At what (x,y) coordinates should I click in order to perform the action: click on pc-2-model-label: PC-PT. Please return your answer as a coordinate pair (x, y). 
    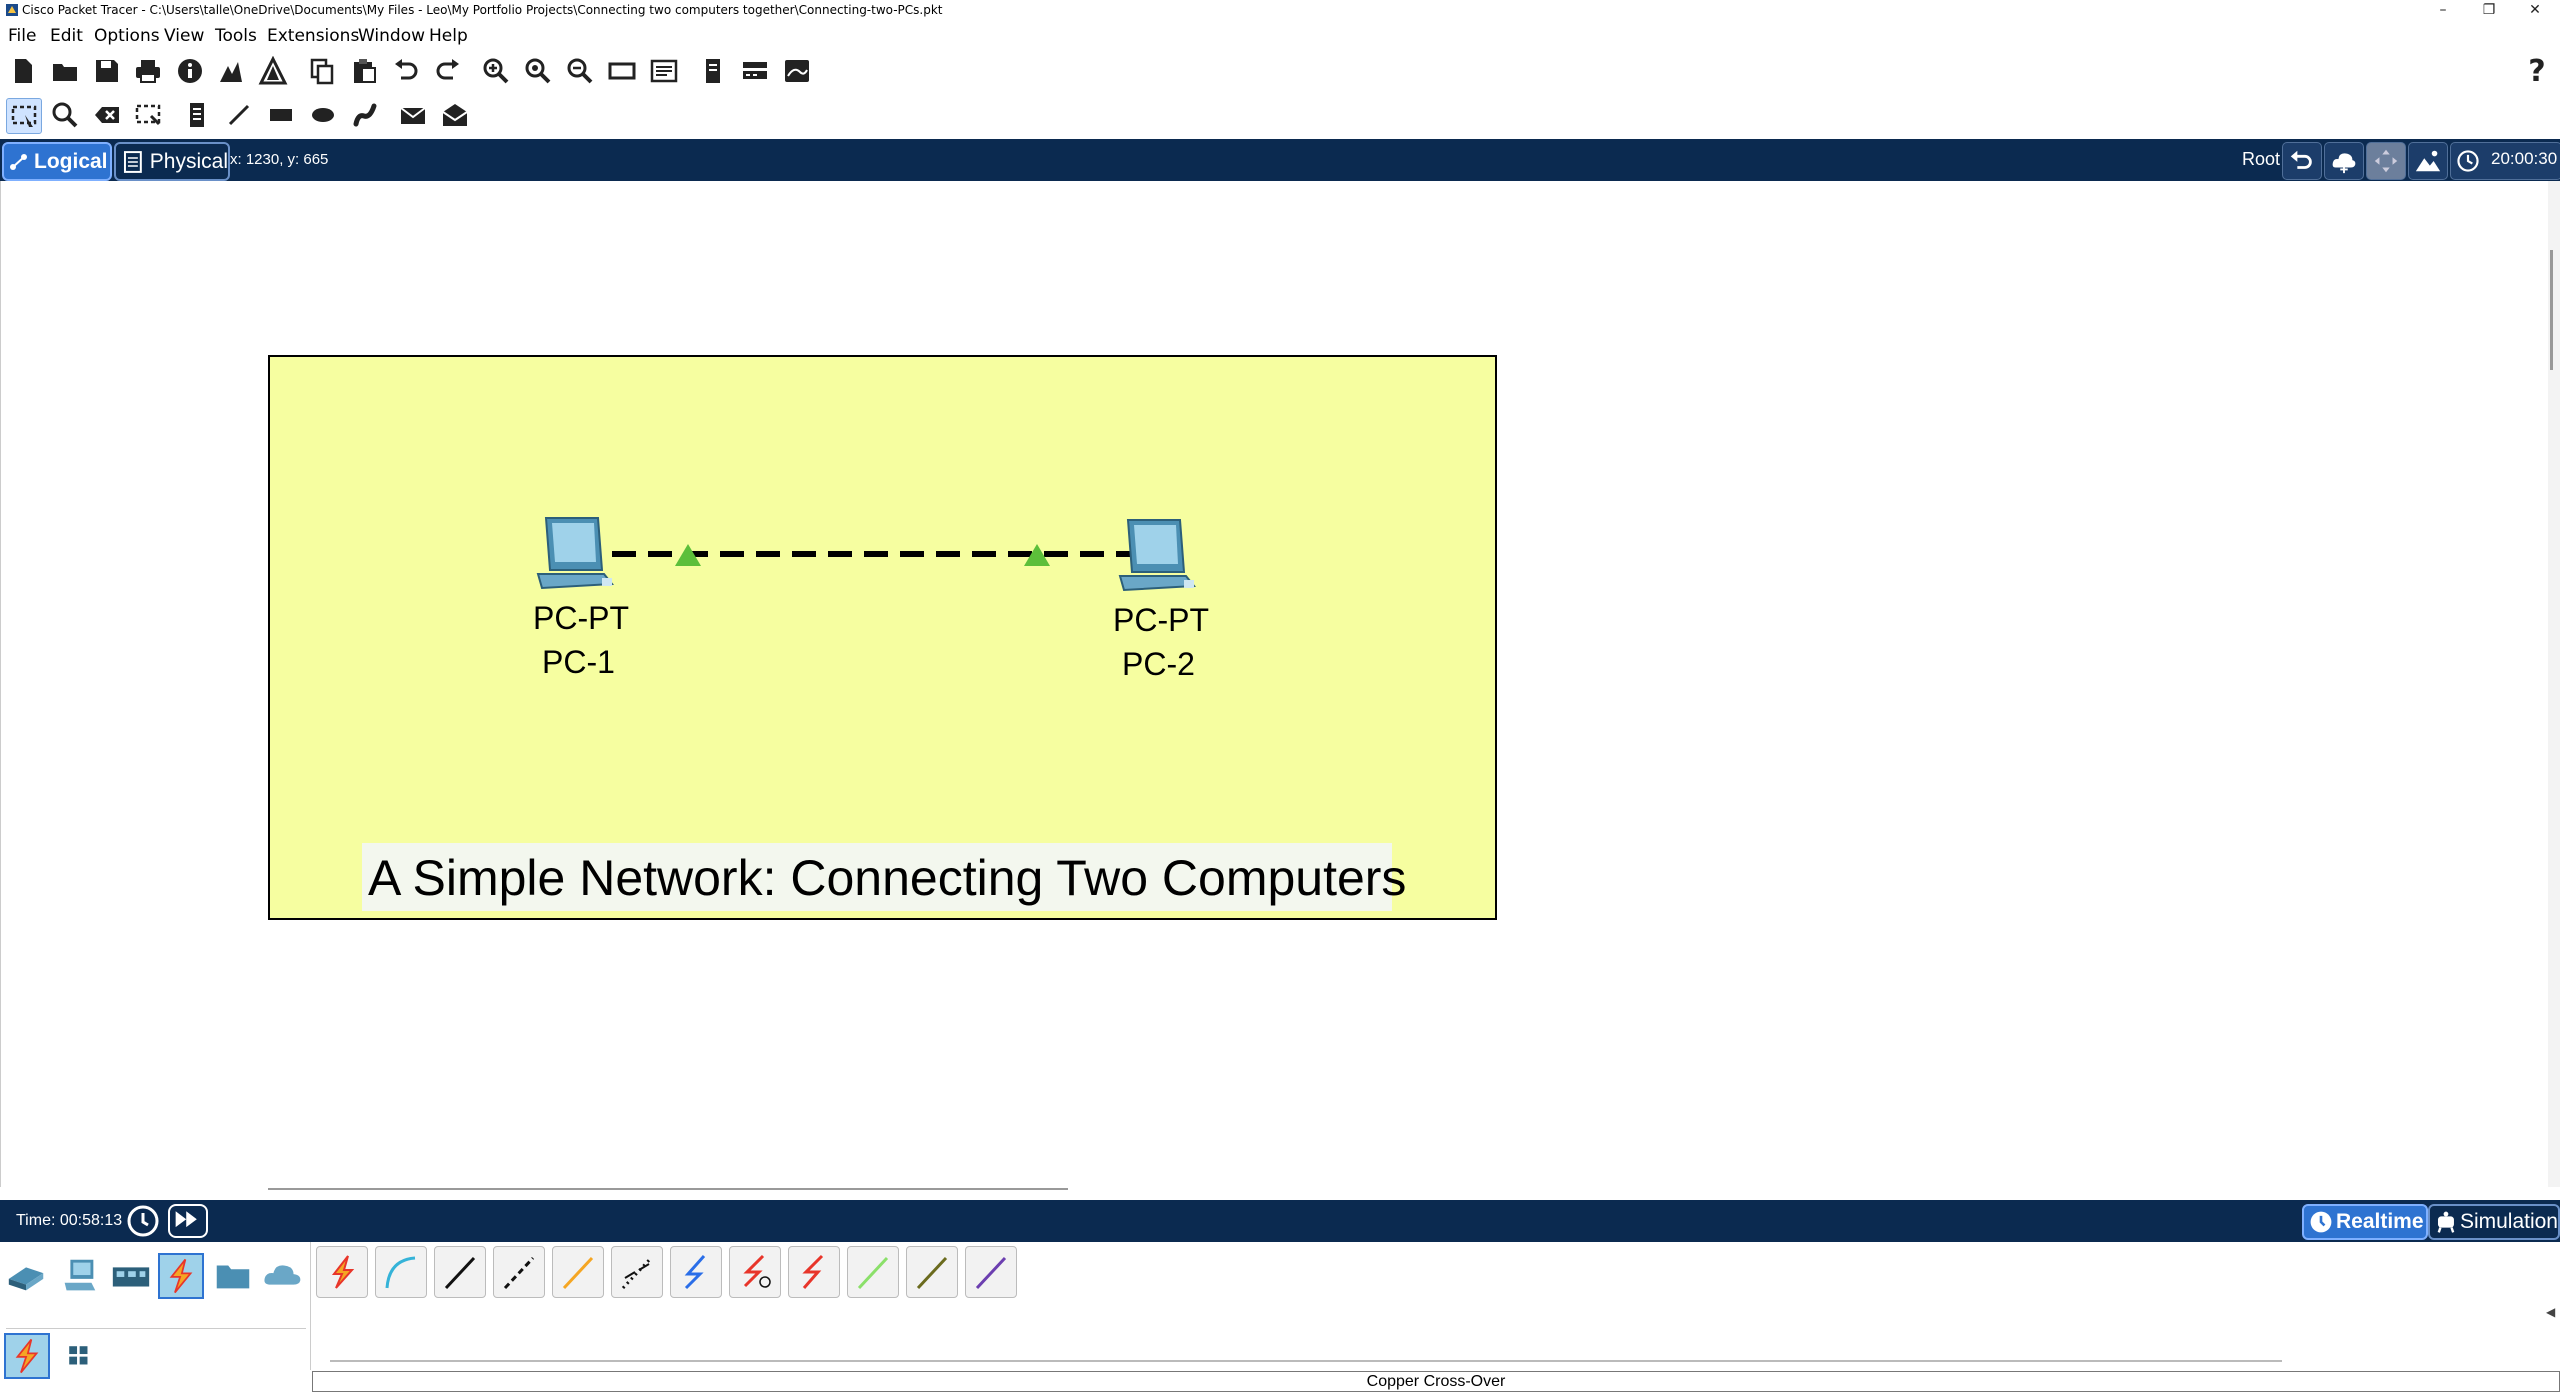
    Looking at the image, I should click on (1161, 620).